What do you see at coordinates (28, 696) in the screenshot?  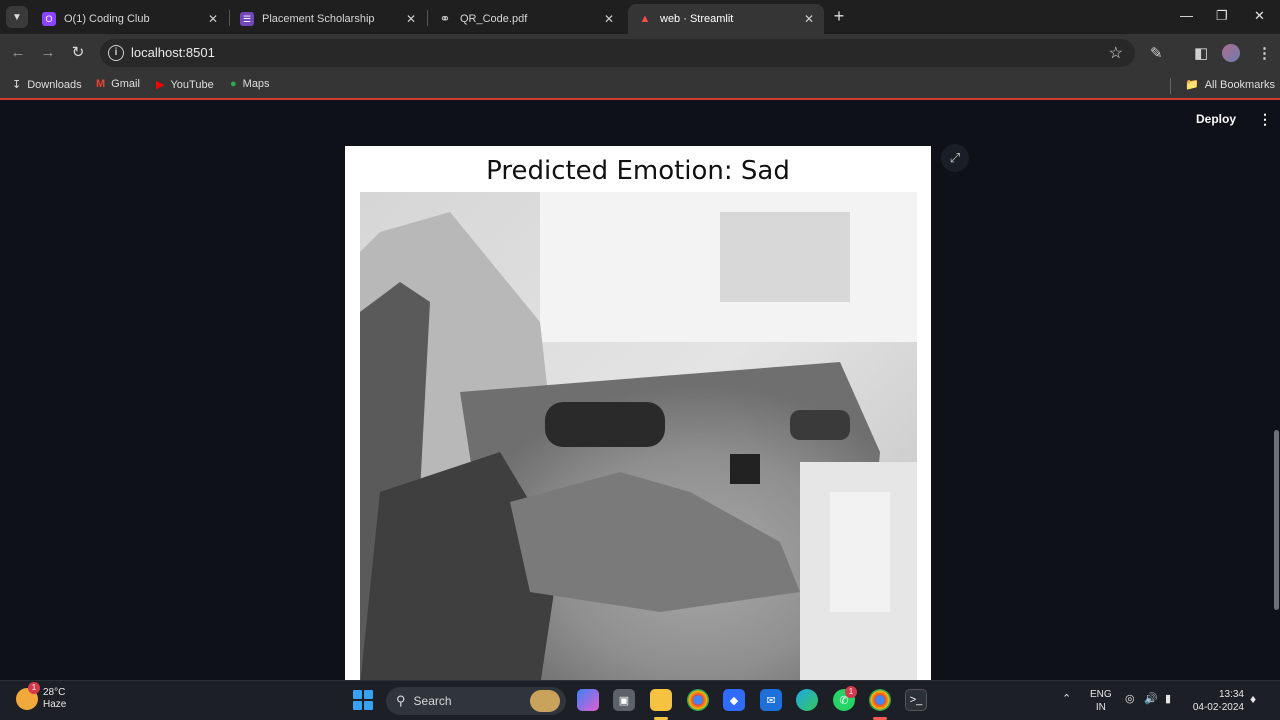 I see `weather-icon: 1` at bounding box center [28, 696].